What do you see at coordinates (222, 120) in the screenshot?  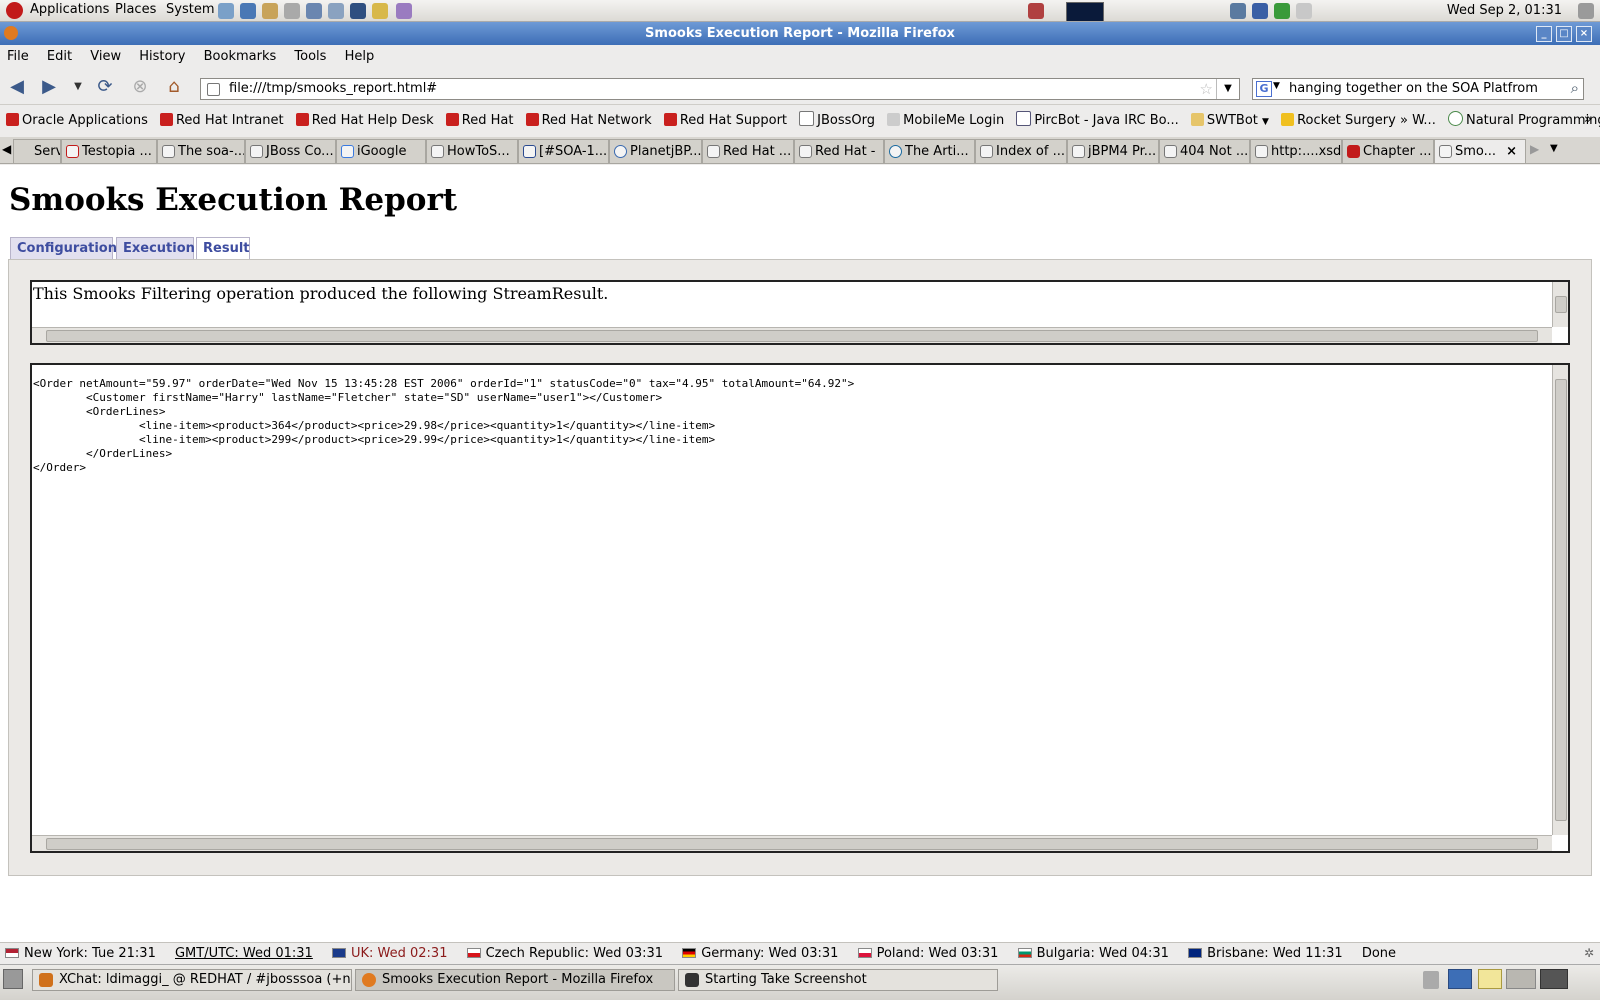 I see `bookmark-item: Red Hat Intranet` at bounding box center [222, 120].